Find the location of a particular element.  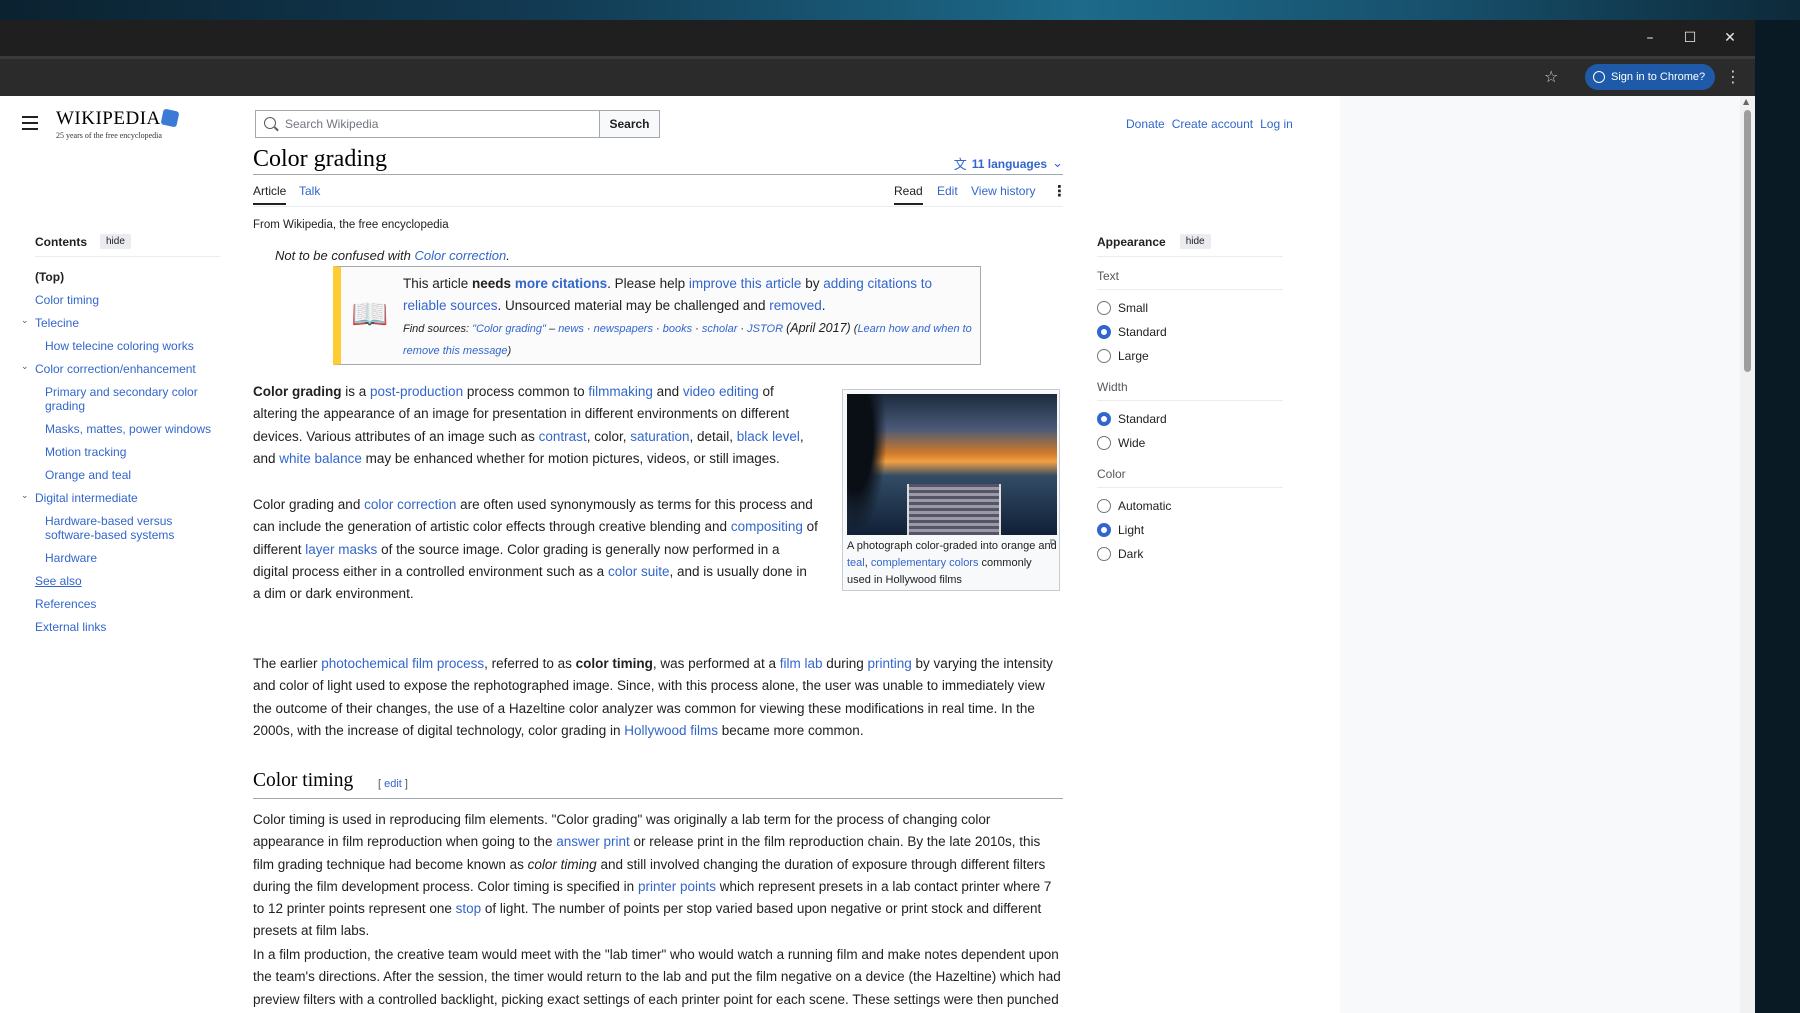

toc-item: Hardware is located at coordinates (127, 557).